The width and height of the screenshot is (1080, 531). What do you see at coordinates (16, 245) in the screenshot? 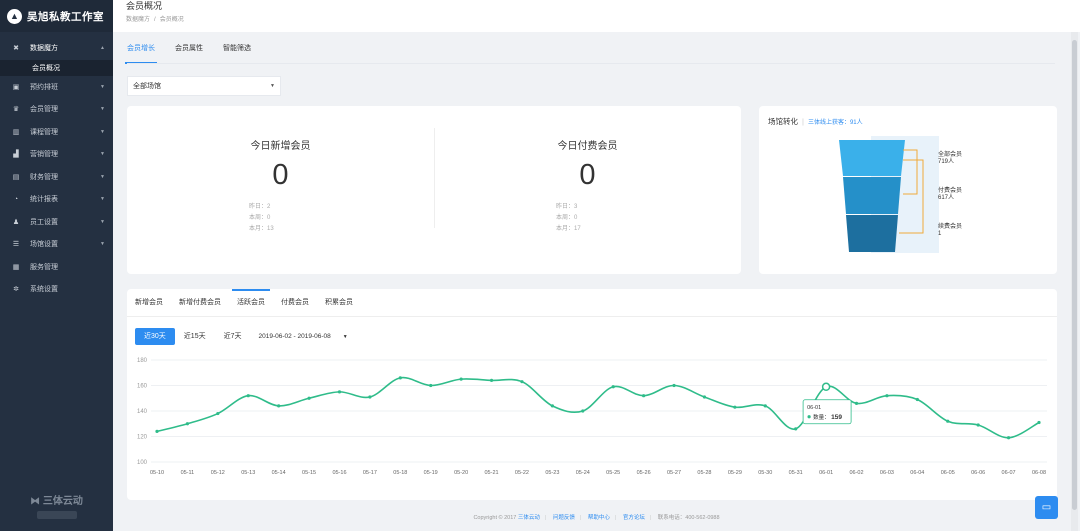
I see `sliders-icon: ☰` at bounding box center [16, 245].